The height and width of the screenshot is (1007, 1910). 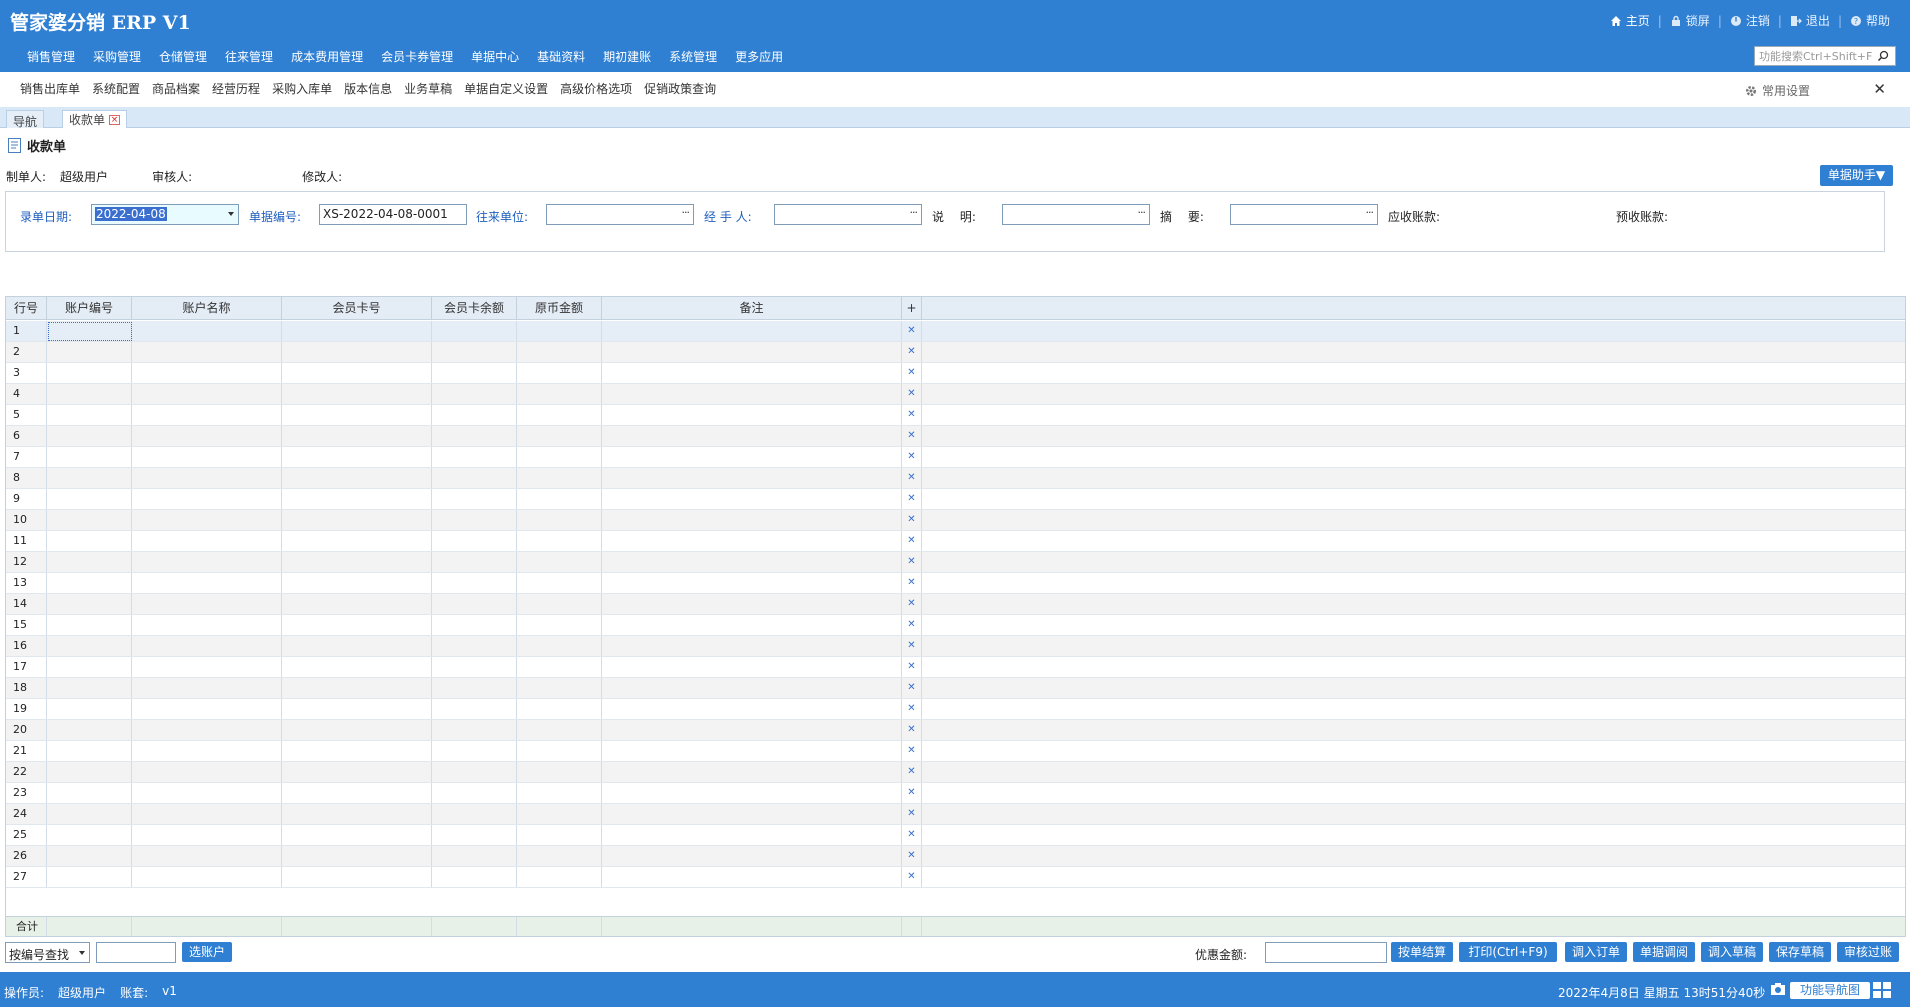 What do you see at coordinates (117, 56) in the screenshot?
I see `menu-purchase: 采购管理` at bounding box center [117, 56].